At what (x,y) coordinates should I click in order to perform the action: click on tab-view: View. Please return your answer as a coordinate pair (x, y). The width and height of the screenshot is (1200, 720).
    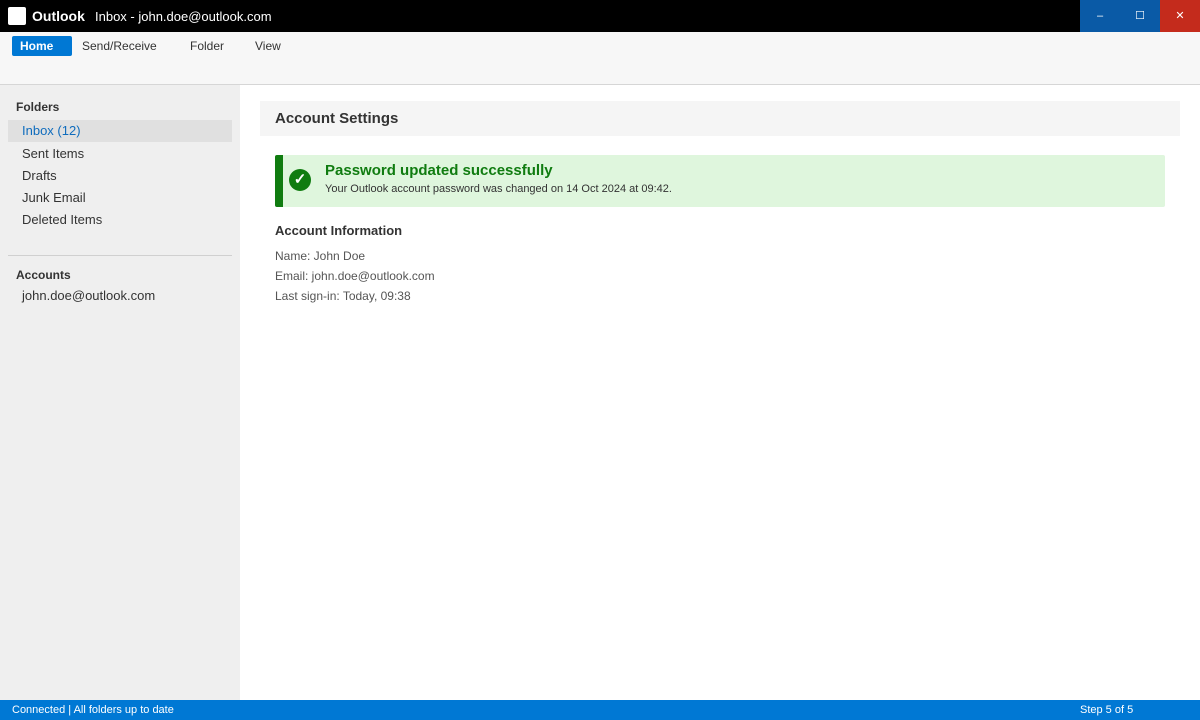
    Looking at the image, I should click on (268, 46).